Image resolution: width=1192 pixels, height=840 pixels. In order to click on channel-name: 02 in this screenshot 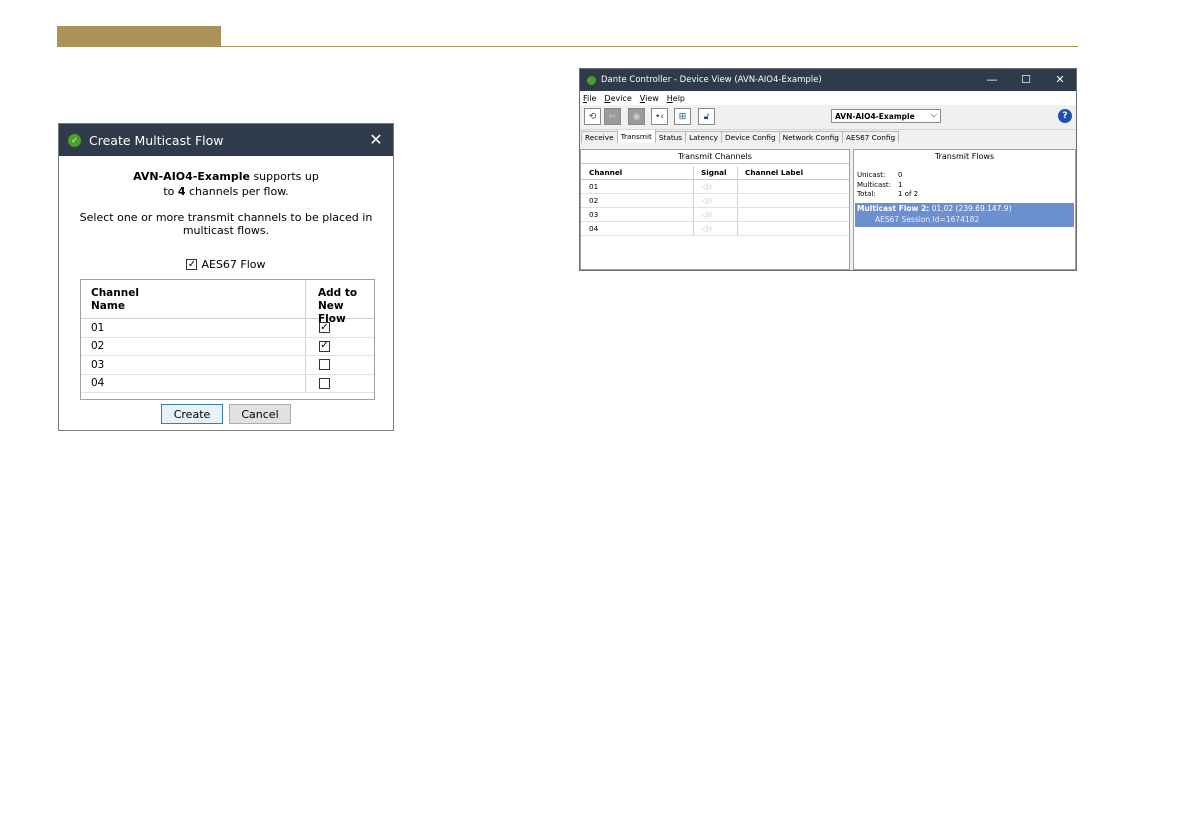, I will do `click(193, 346)`.